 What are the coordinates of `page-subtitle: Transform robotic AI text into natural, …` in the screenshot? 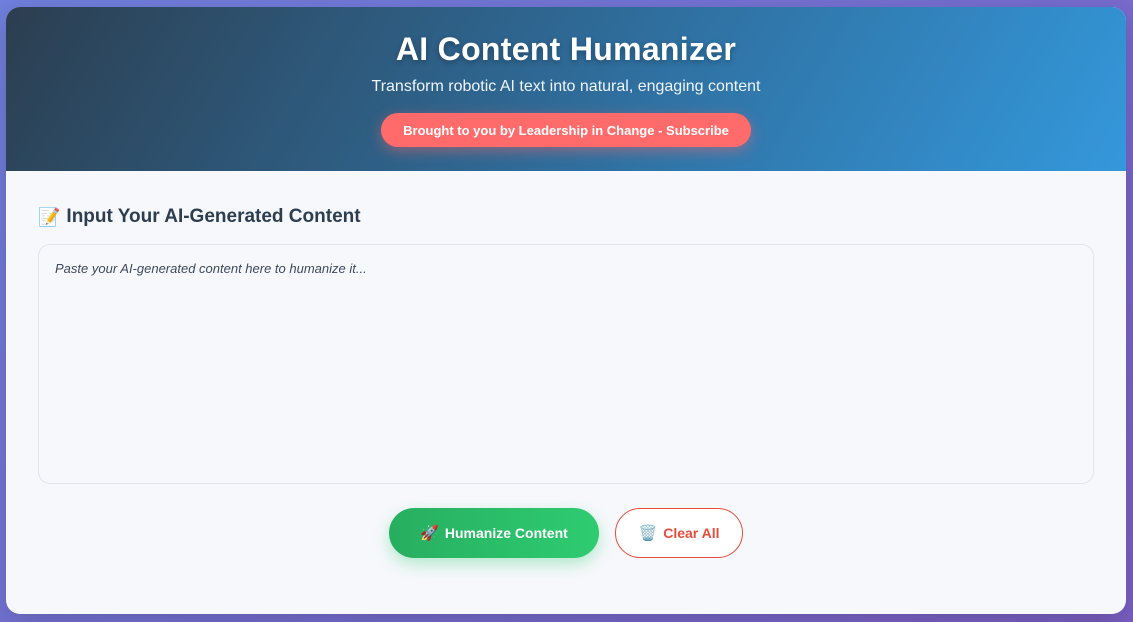 It's located at (566, 86).